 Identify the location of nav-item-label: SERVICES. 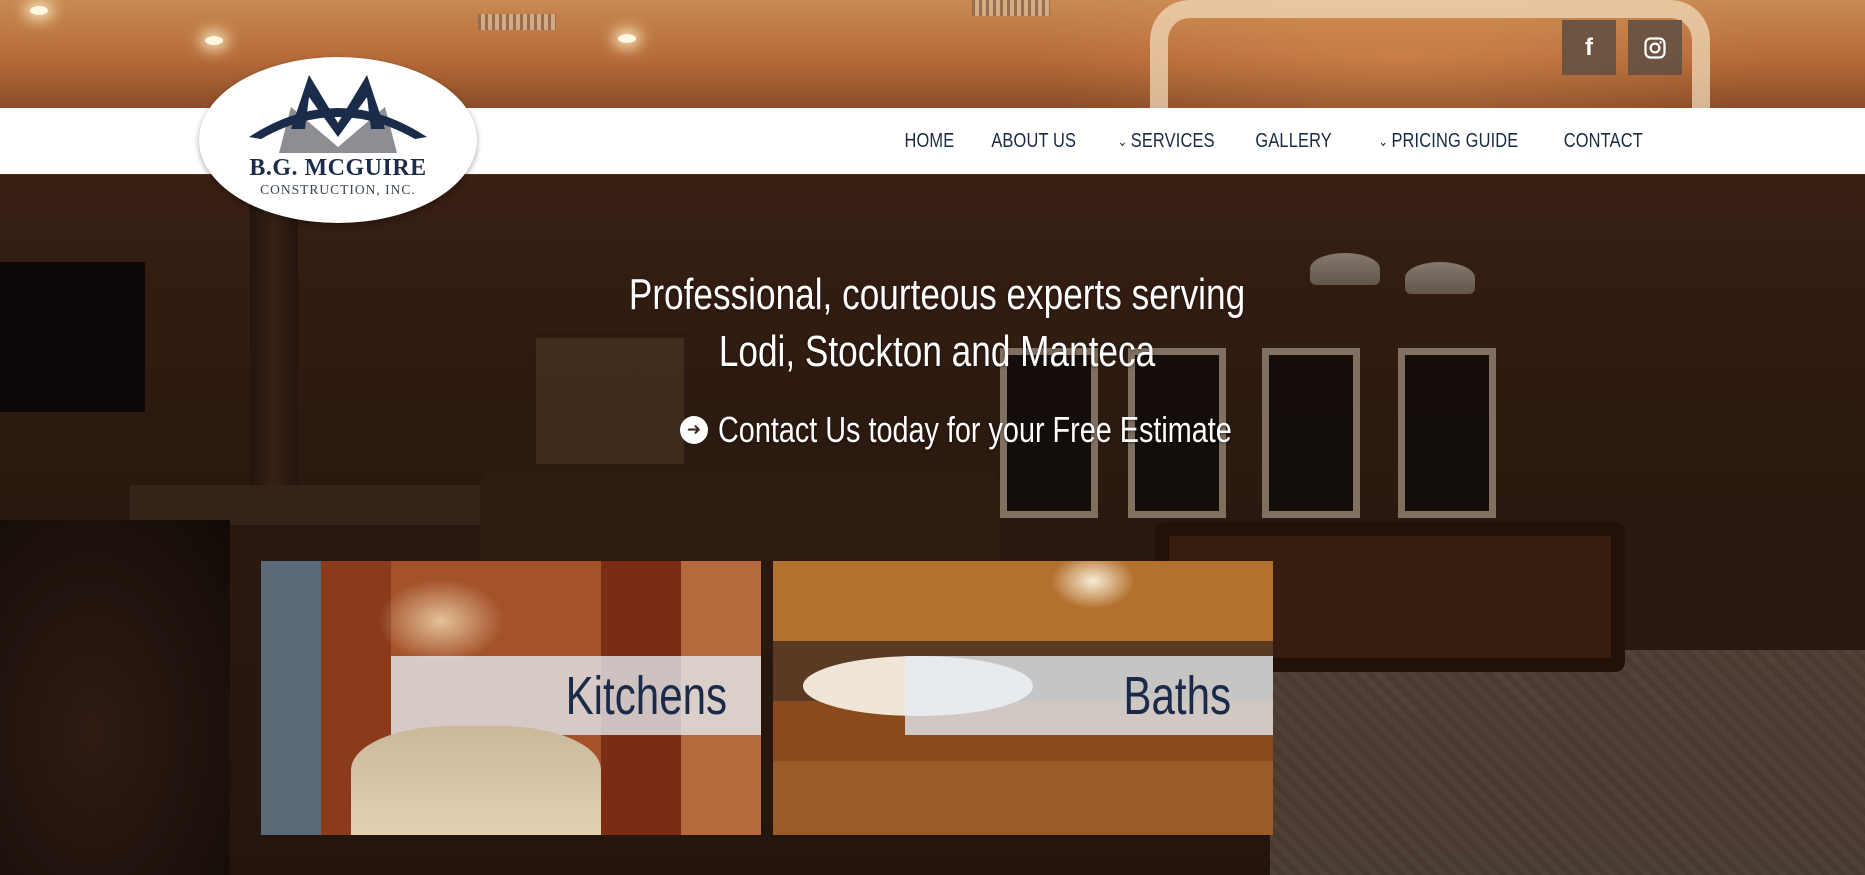
(1172, 140).